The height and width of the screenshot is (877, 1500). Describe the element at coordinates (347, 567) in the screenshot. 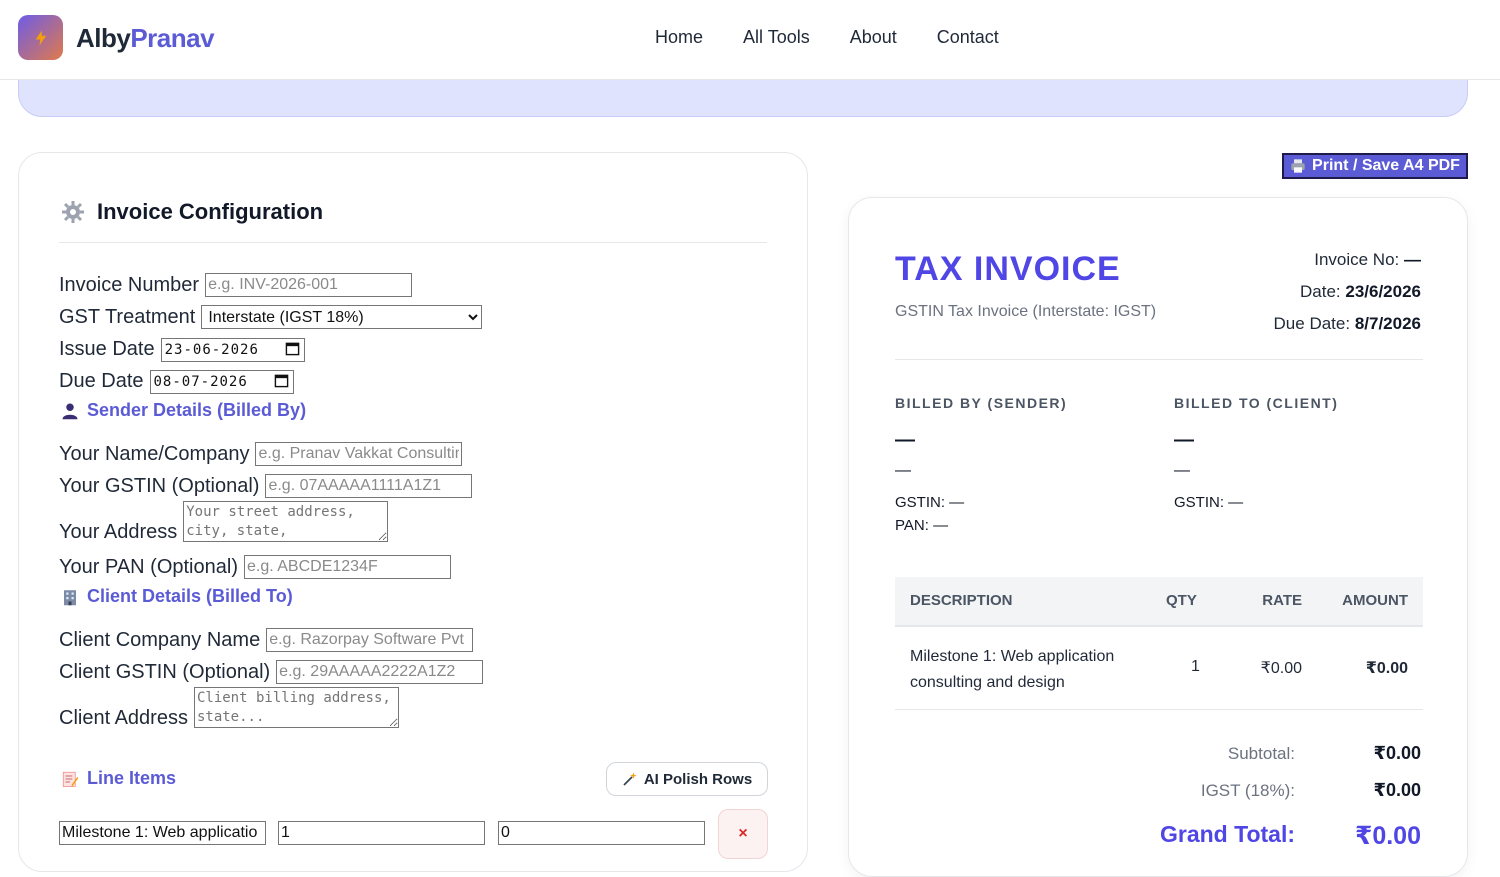

I see `sender-pan-input` at that location.